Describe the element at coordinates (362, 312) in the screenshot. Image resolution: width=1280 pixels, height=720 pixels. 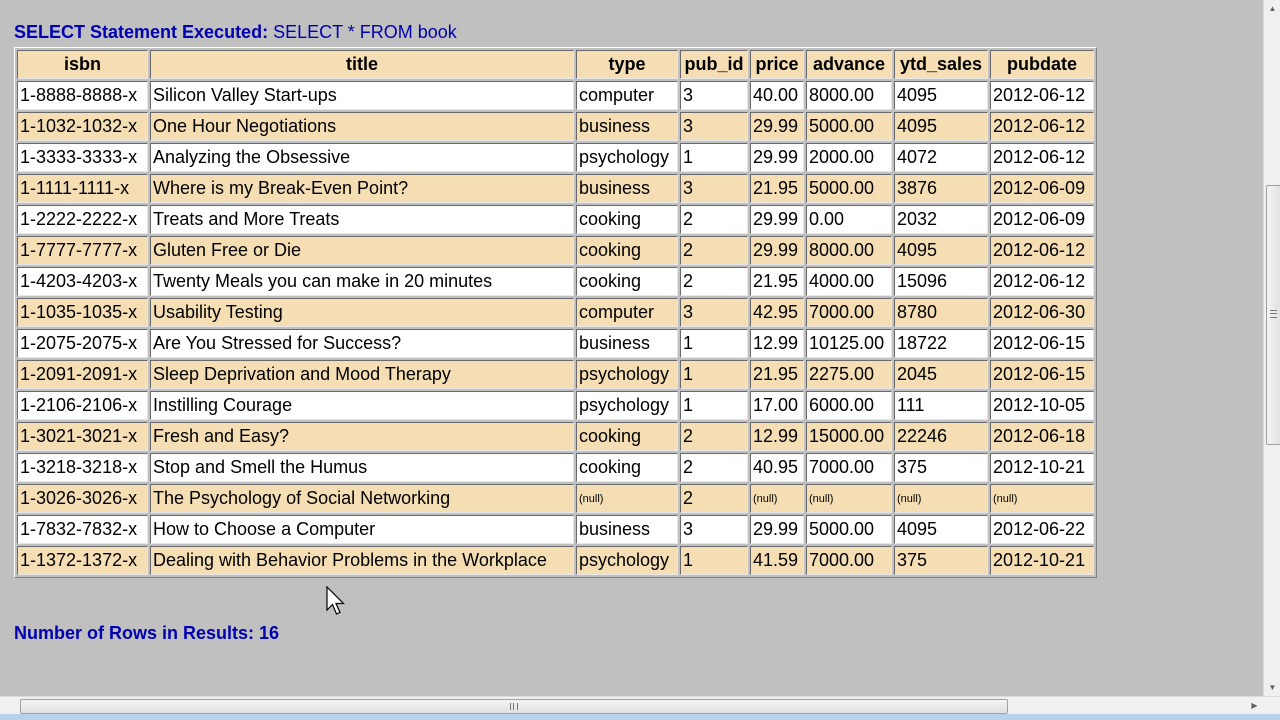
I see `cell-title: Usability Testing` at that location.